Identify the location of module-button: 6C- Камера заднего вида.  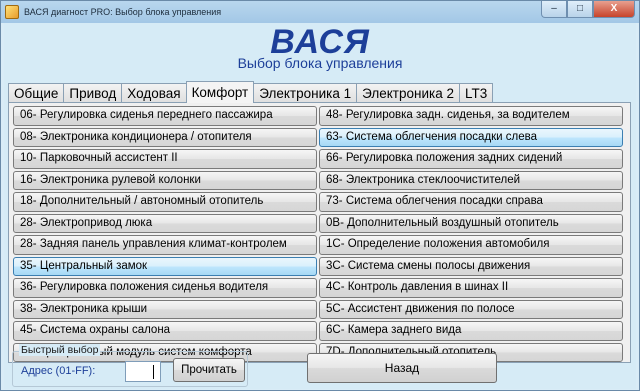
(471, 331).